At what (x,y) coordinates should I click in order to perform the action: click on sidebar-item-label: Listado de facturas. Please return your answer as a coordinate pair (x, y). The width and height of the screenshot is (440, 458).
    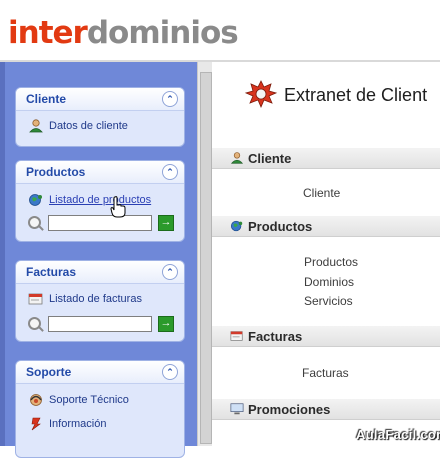
    Looking at the image, I should click on (95, 299).